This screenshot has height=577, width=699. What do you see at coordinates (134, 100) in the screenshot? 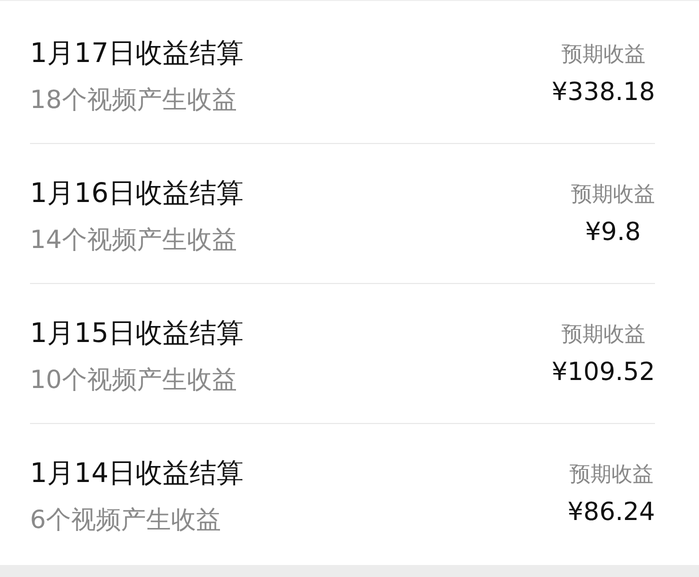
I see `video-count: 18个视频产生收益` at bounding box center [134, 100].